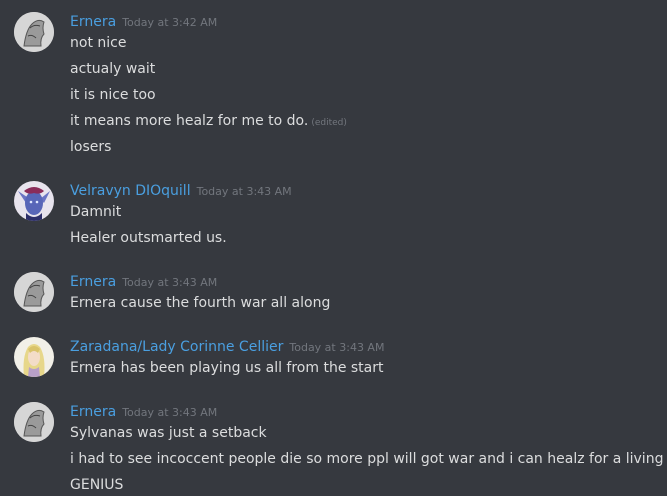  What do you see at coordinates (113, 69) in the screenshot?
I see `message-text: actualy wait` at bounding box center [113, 69].